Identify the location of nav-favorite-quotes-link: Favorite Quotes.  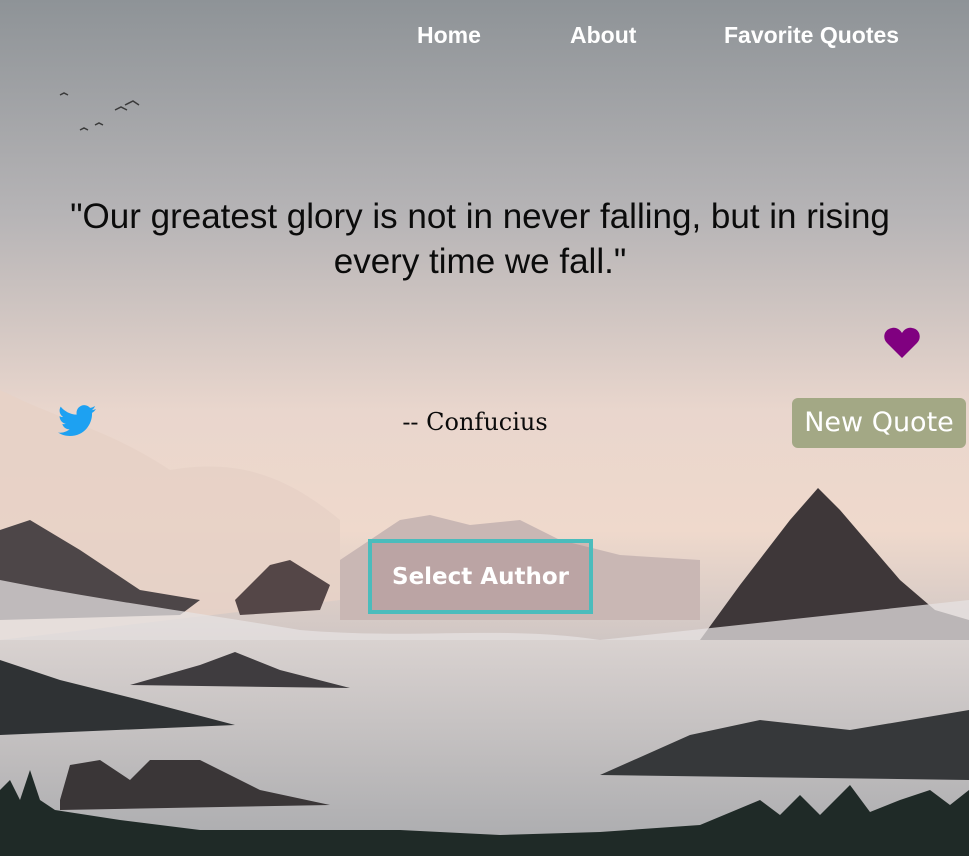
(811, 35).